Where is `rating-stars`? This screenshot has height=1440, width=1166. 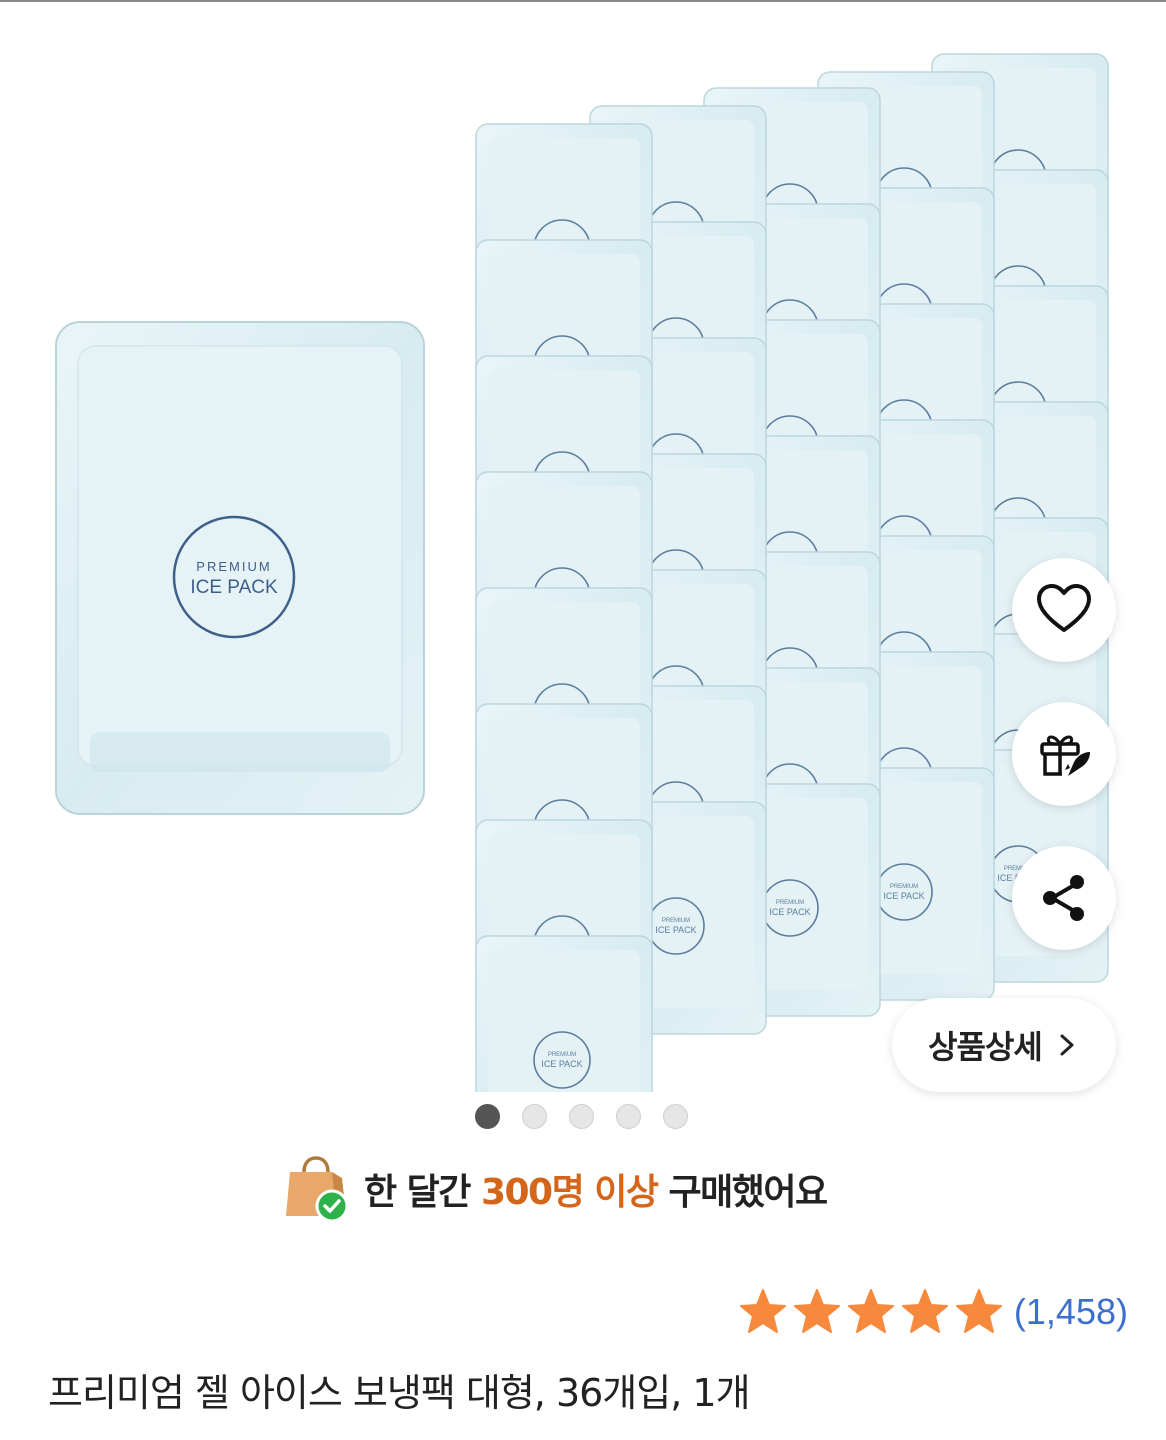 rating-stars is located at coordinates (873, 1312).